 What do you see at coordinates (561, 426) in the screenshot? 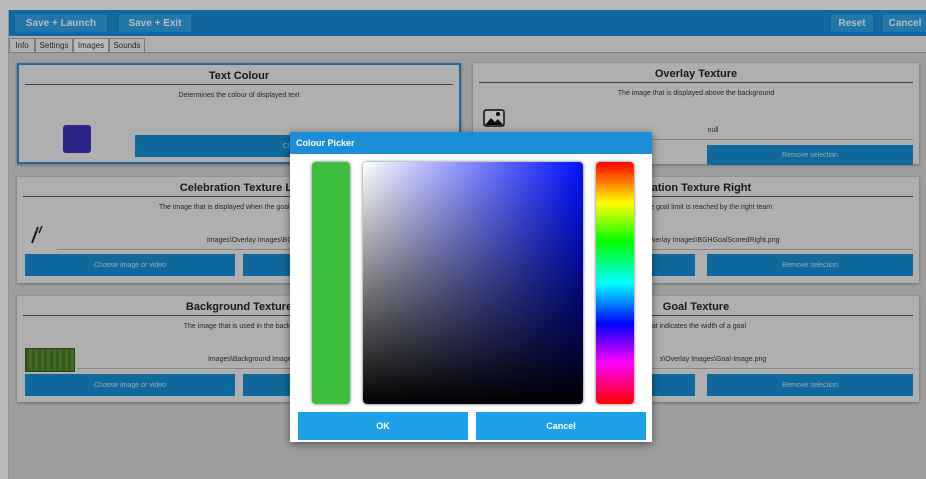
I see `dialog-cancel-button: Cancel` at bounding box center [561, 426].